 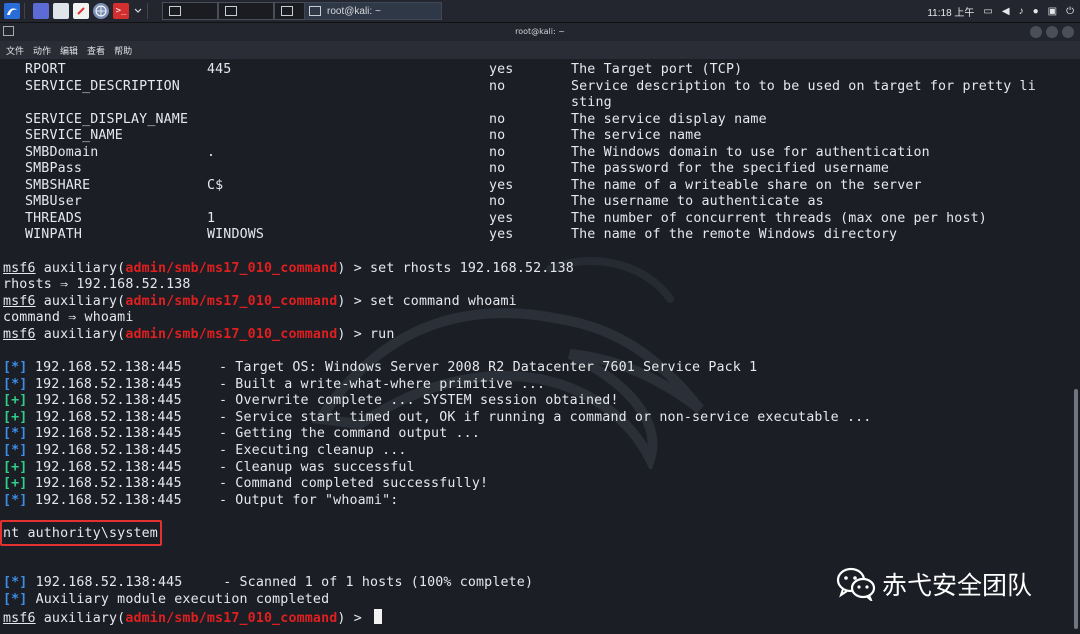 What do you see at coordinates (123, 50) in the screenshot?
I see `menu-help: 帮助` at bounding box center [123, 50].